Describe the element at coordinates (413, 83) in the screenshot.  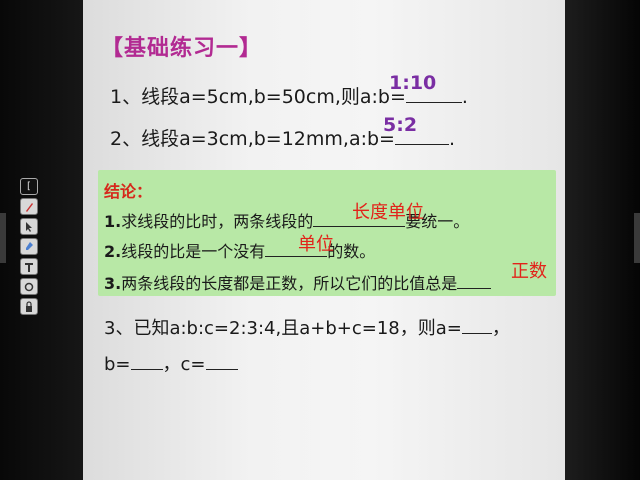
I see `question-1-answer: 1:10` at that location.